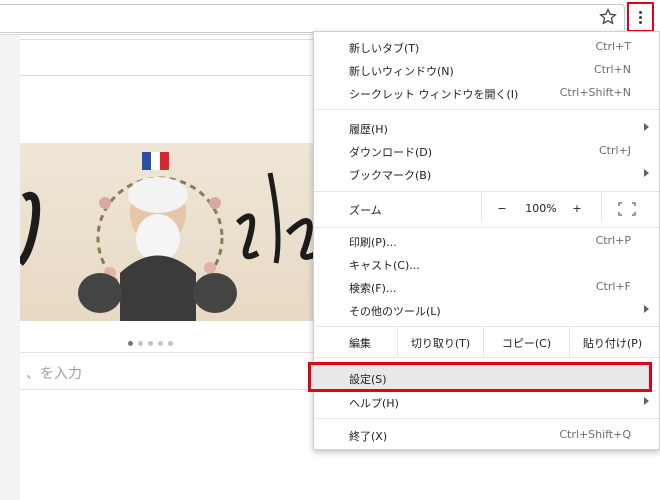 This screenshot has width=660, height=500. Describe the element at coordinates (368, 436) in the screenshot. I see `menu-item-label: 終了(X)` at that location.